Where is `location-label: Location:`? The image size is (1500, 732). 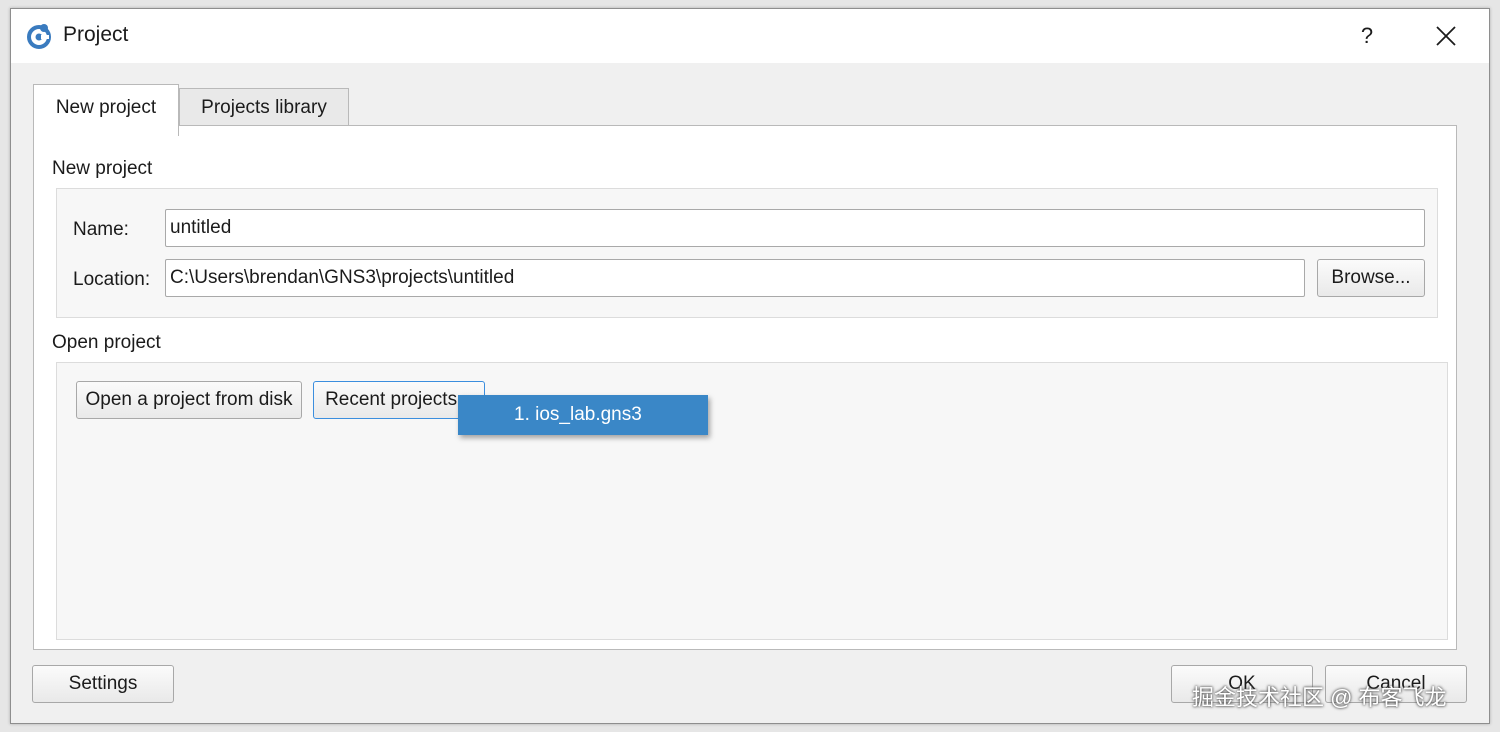 location-label: Location: is located at coordinates (112, 279).